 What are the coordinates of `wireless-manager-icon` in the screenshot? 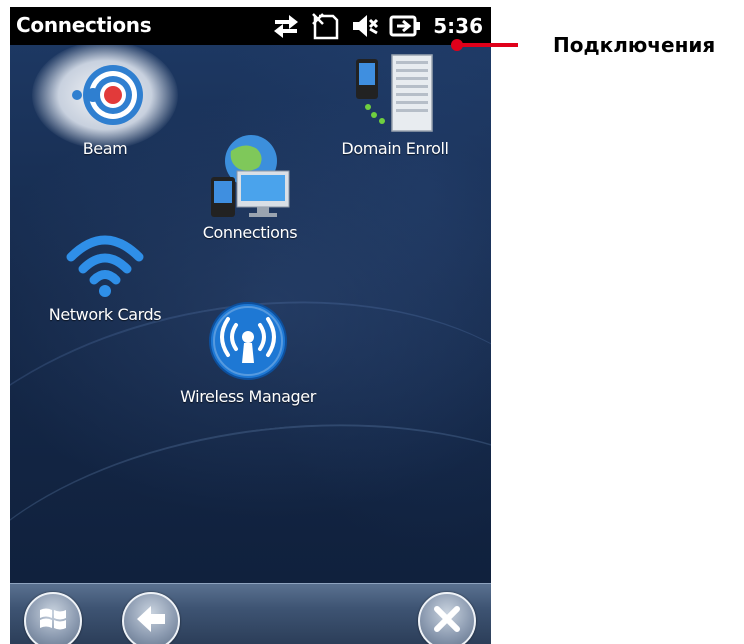 It's located at (248, 341).